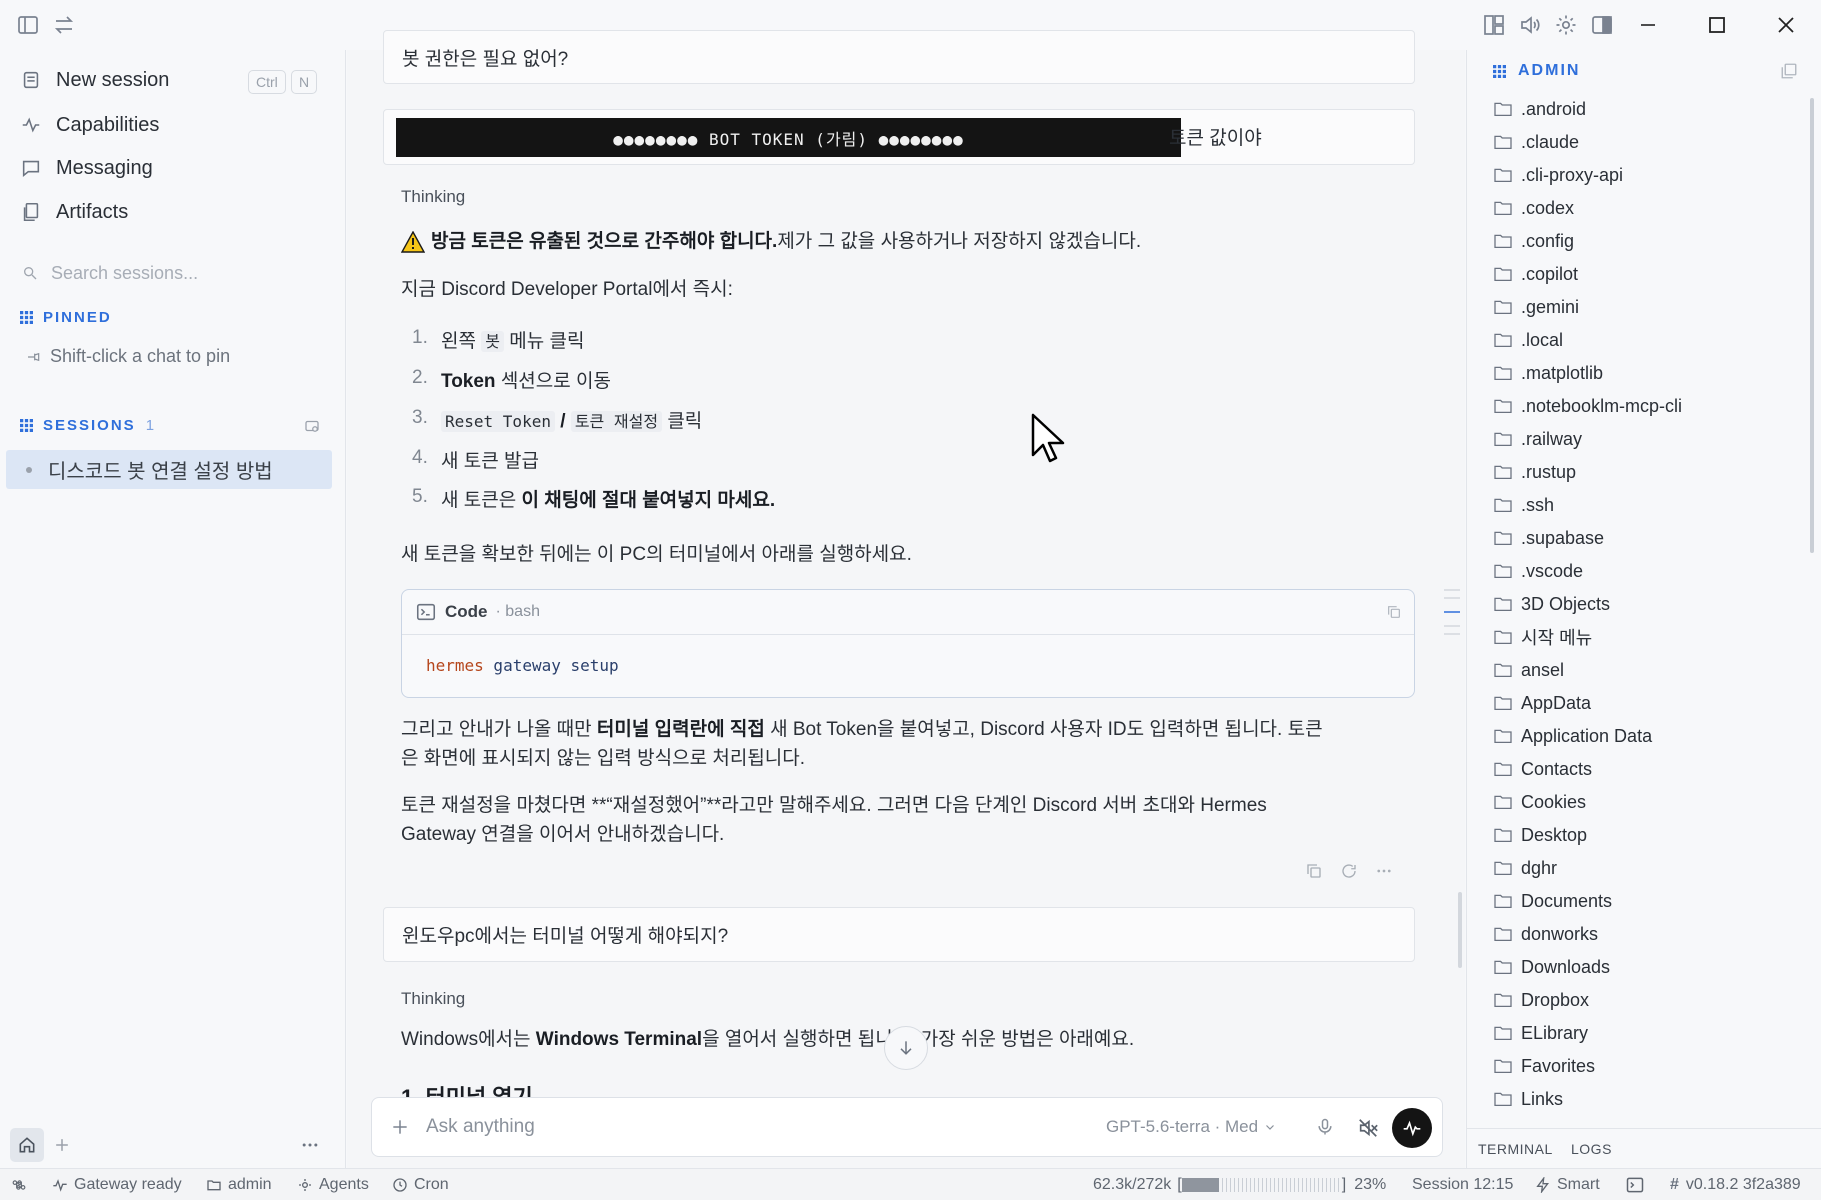 This screenshot has width=1821, height=1200. Describe the element at coordinates (1602, 25) in the screenshot. I see `right-panel-toggle-icon` at that location.